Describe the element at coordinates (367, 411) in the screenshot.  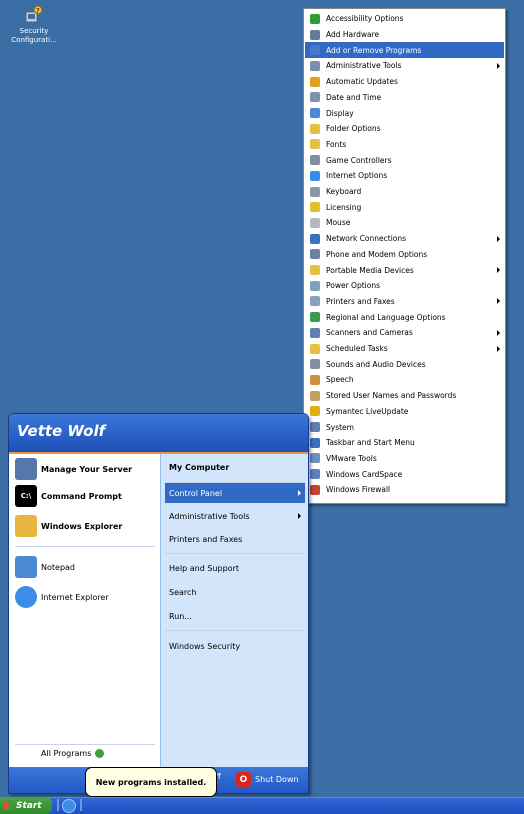
I see `cp-item-label: Symantec LiveUpdate` at that location.